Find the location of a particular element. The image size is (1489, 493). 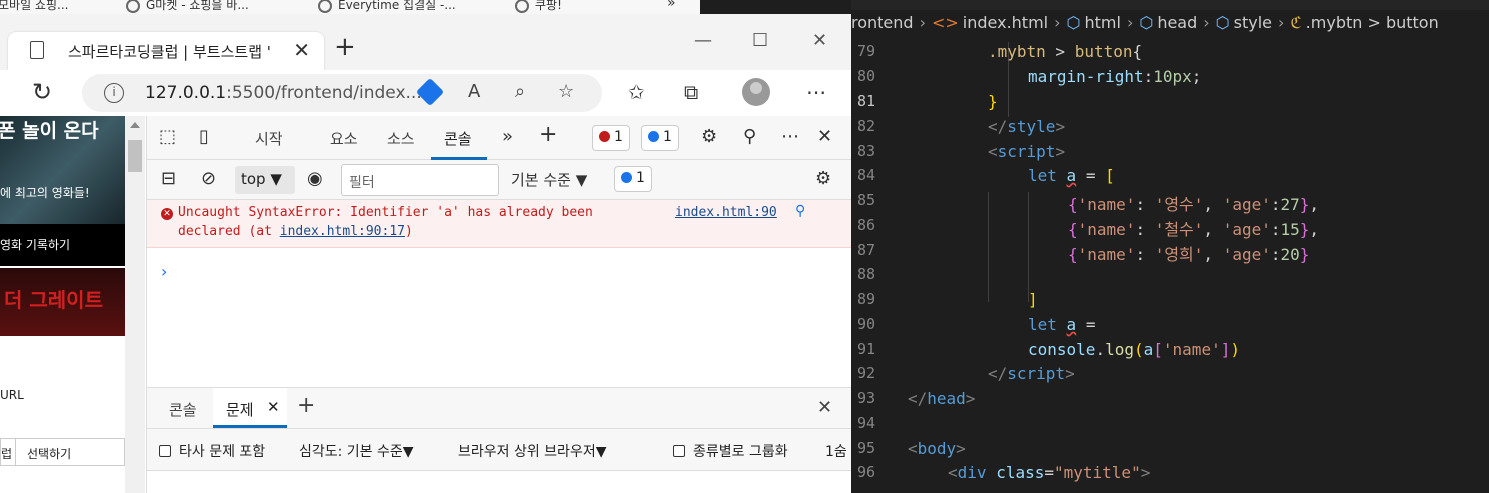

context-selector: top ▼ is located at coordinates (265, 180).